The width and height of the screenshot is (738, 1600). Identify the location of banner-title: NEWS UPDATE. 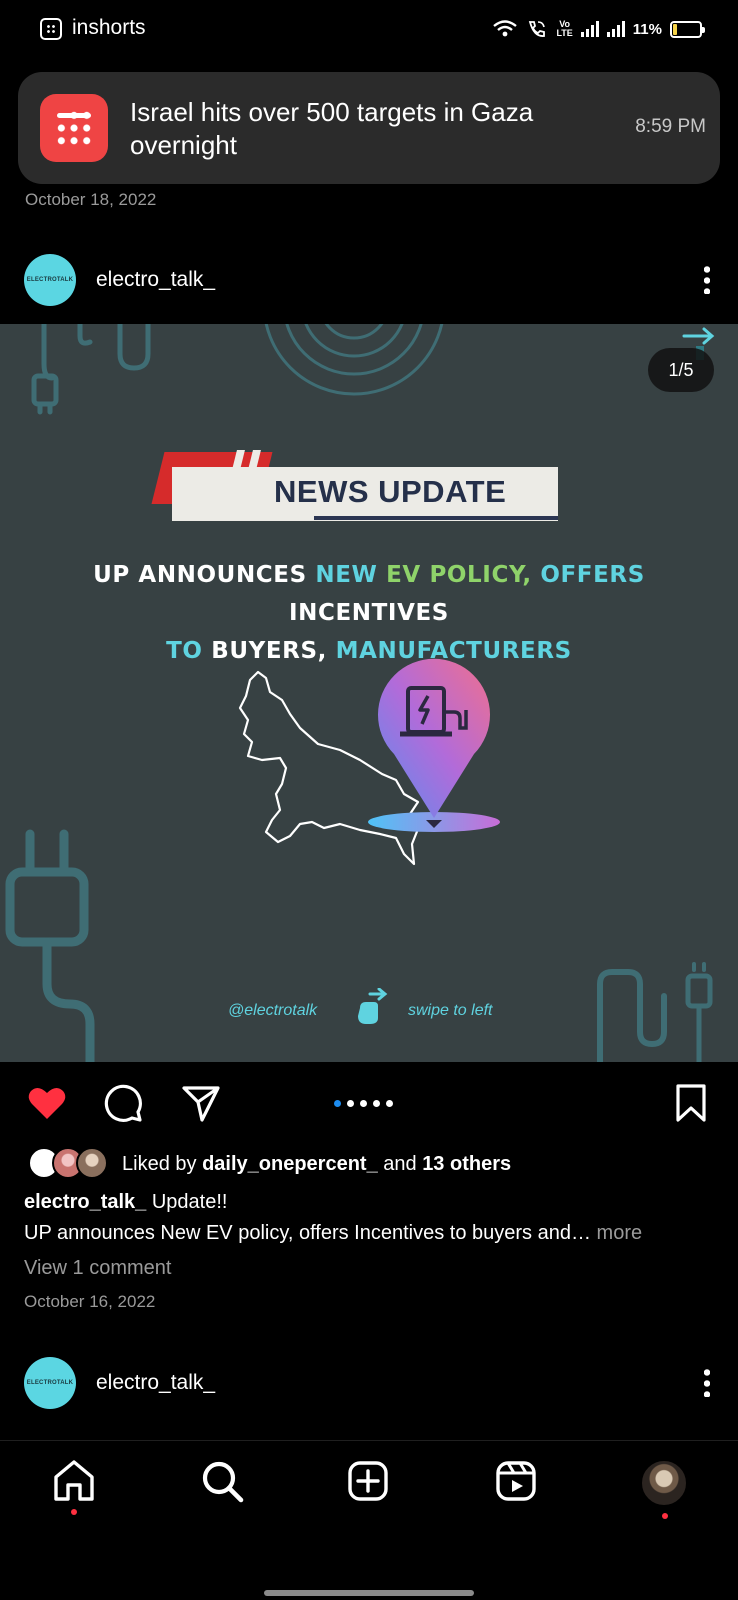
(390, 491).